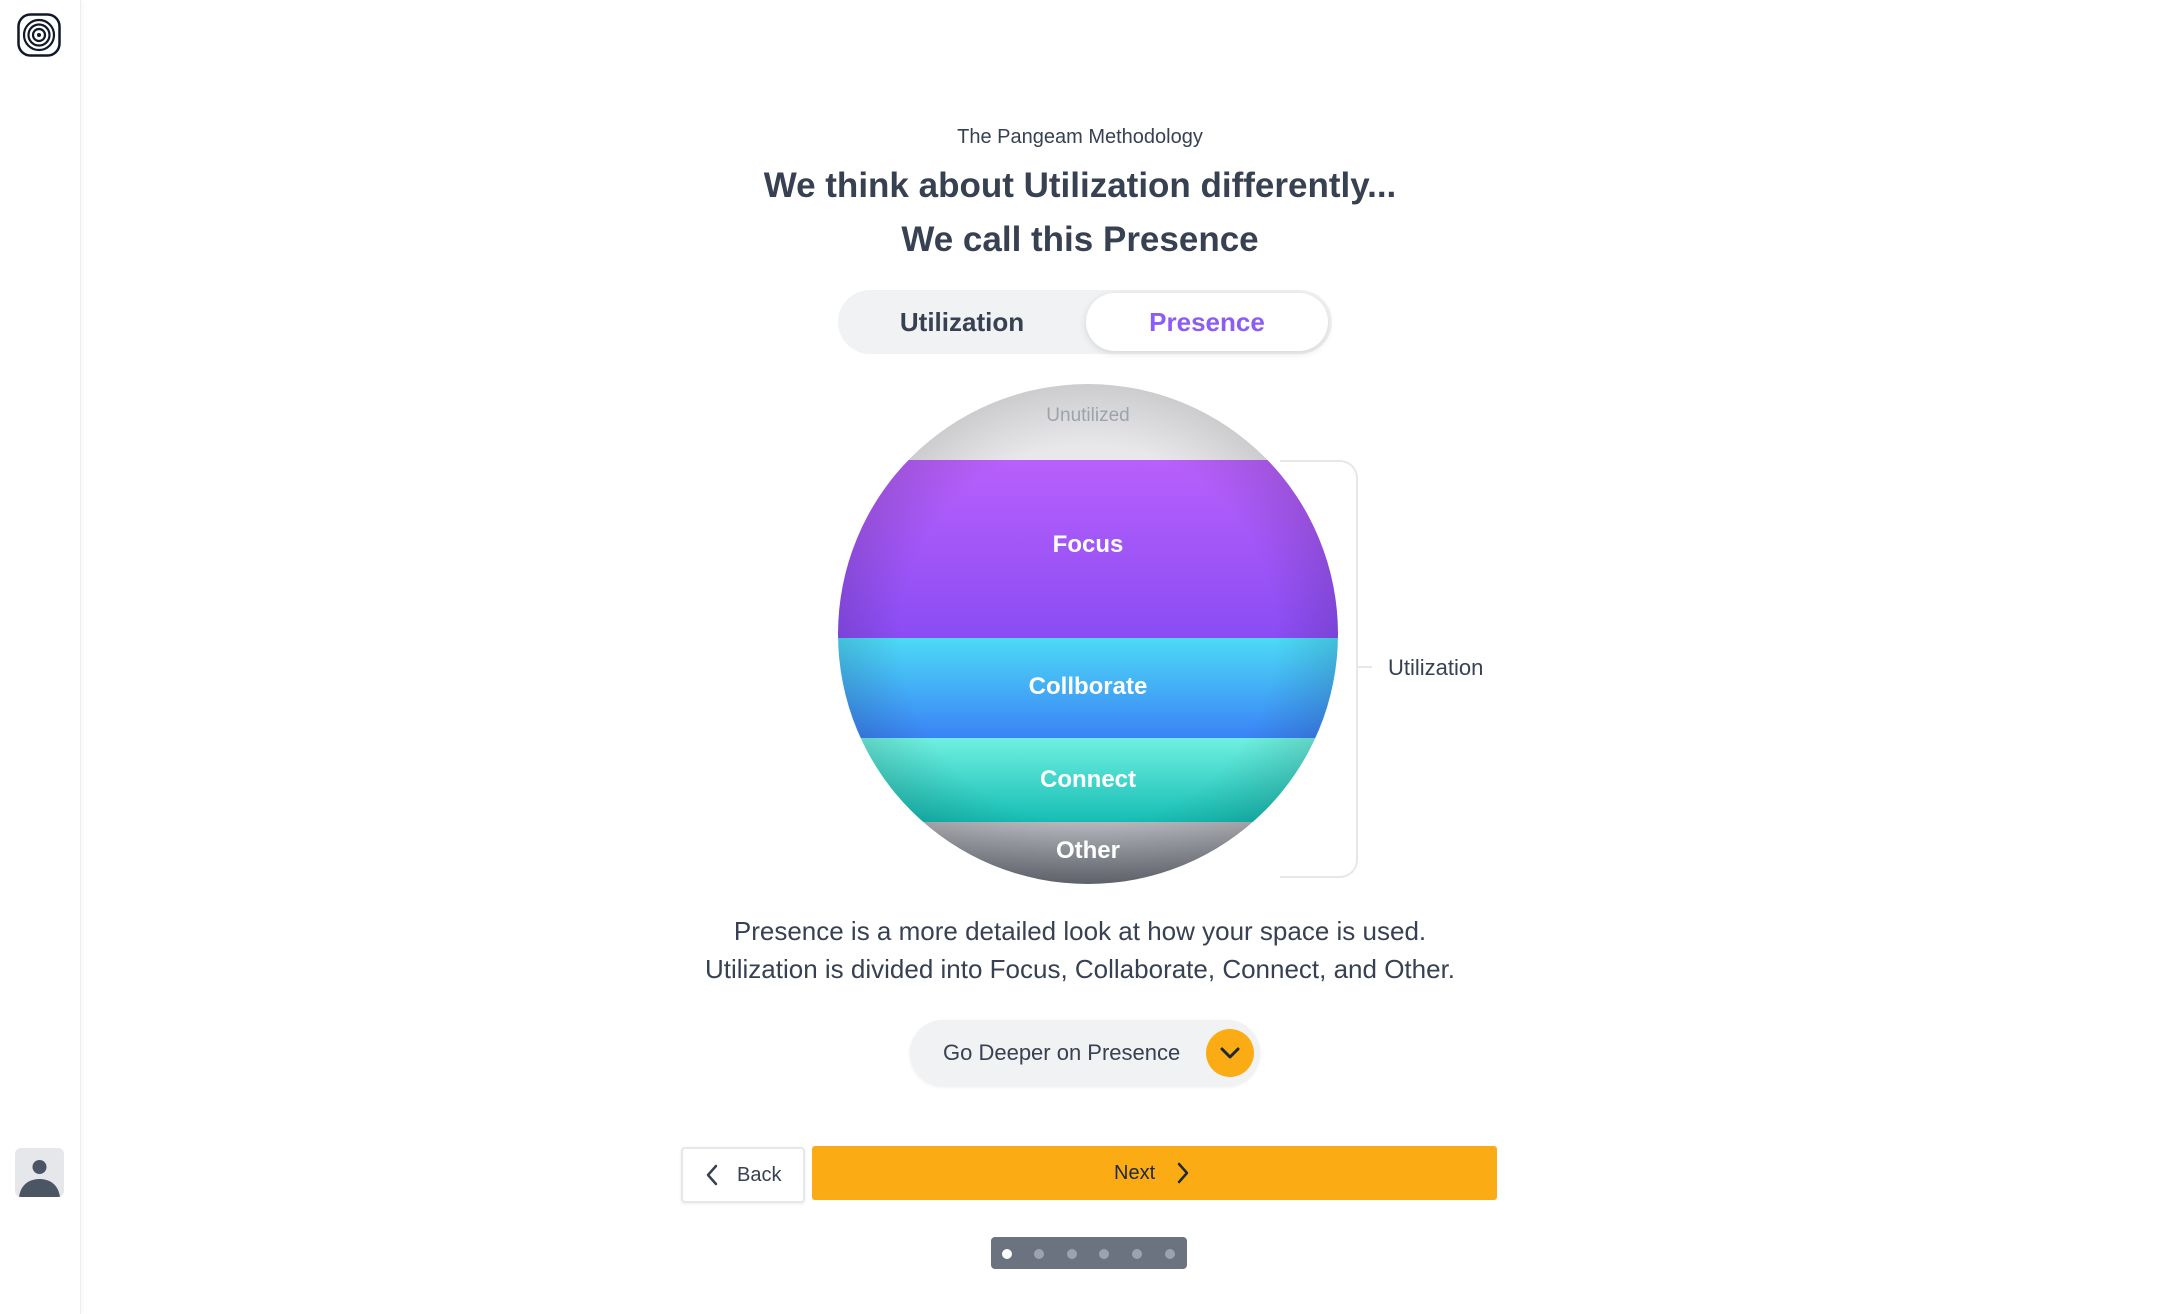 The height and width of the screenshot is (1314, 2160). I want to click on go-deeper-button: Go Deeper on Presence, so click(1085, 1053).